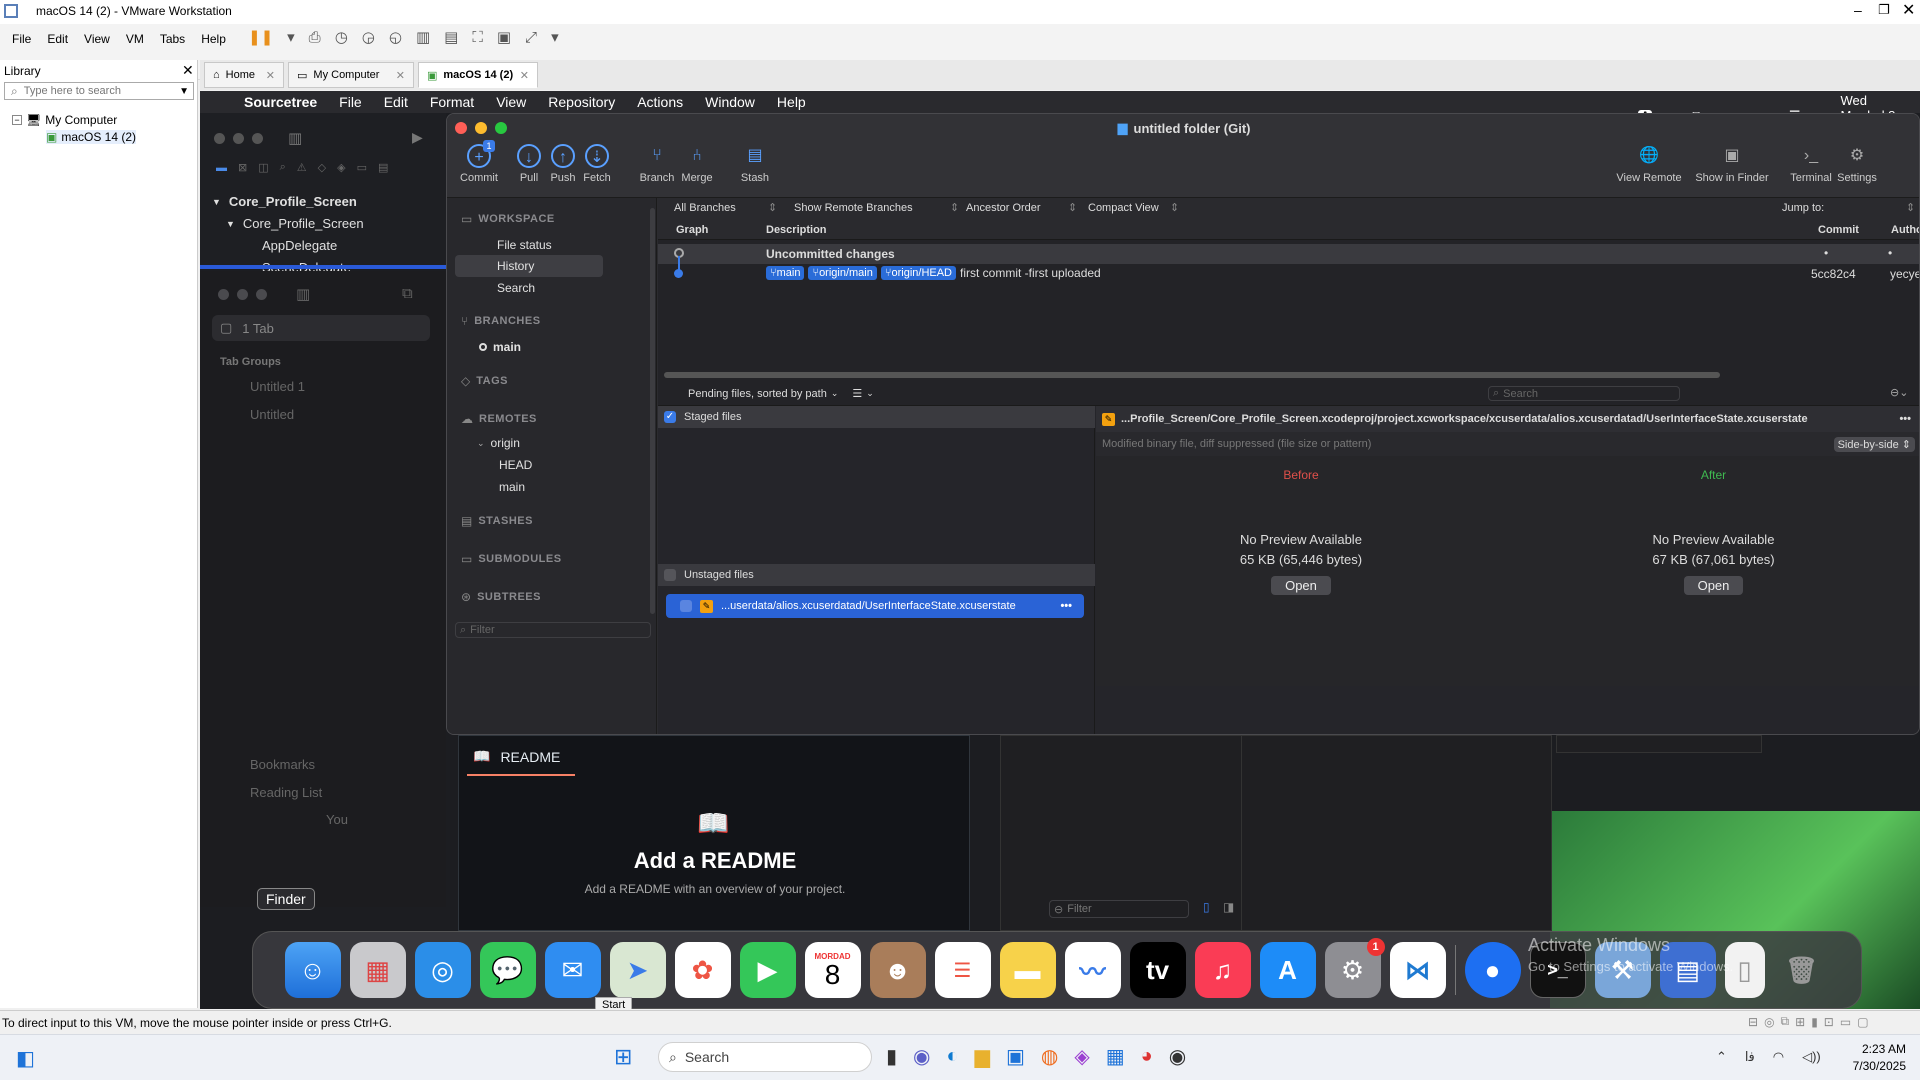 The height and width of the screenshot is (1080, 1920). I want to click on open-before-button: Open, so click(1301, 585).